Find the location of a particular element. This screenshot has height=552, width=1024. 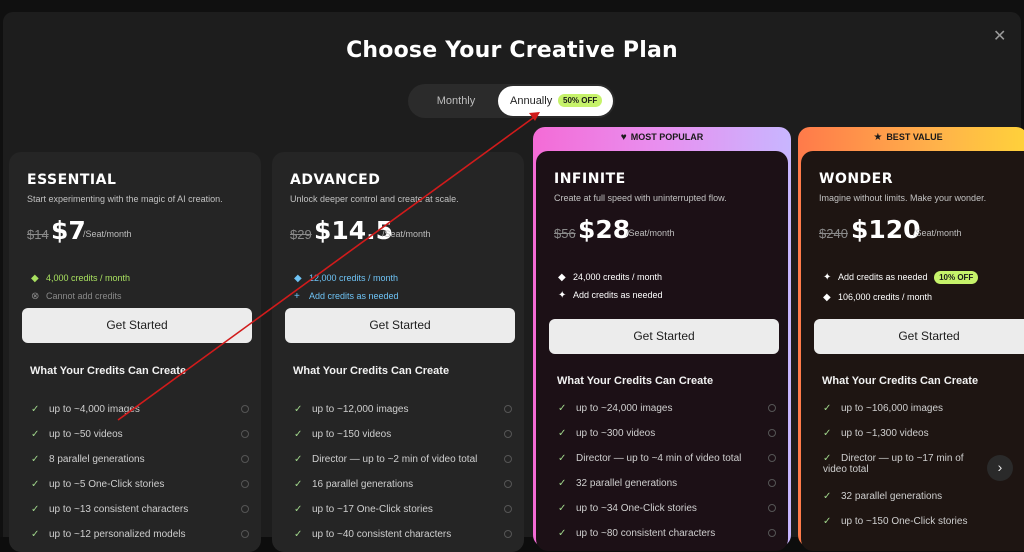

list-item: ✓ up to ~5 One-Click stories is located at coordinates (140, 484).